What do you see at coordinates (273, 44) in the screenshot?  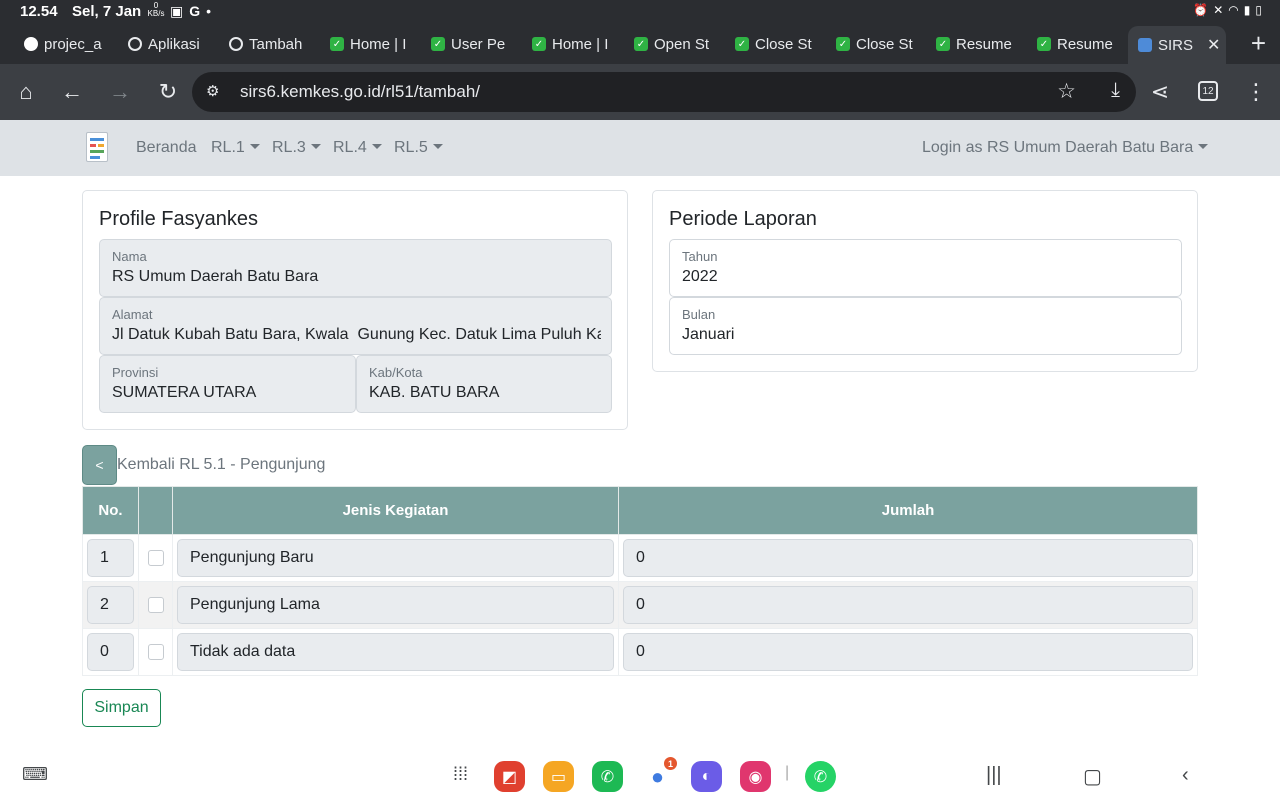 I see `browser-tab: Tambah` at bounding box center [273, 44].